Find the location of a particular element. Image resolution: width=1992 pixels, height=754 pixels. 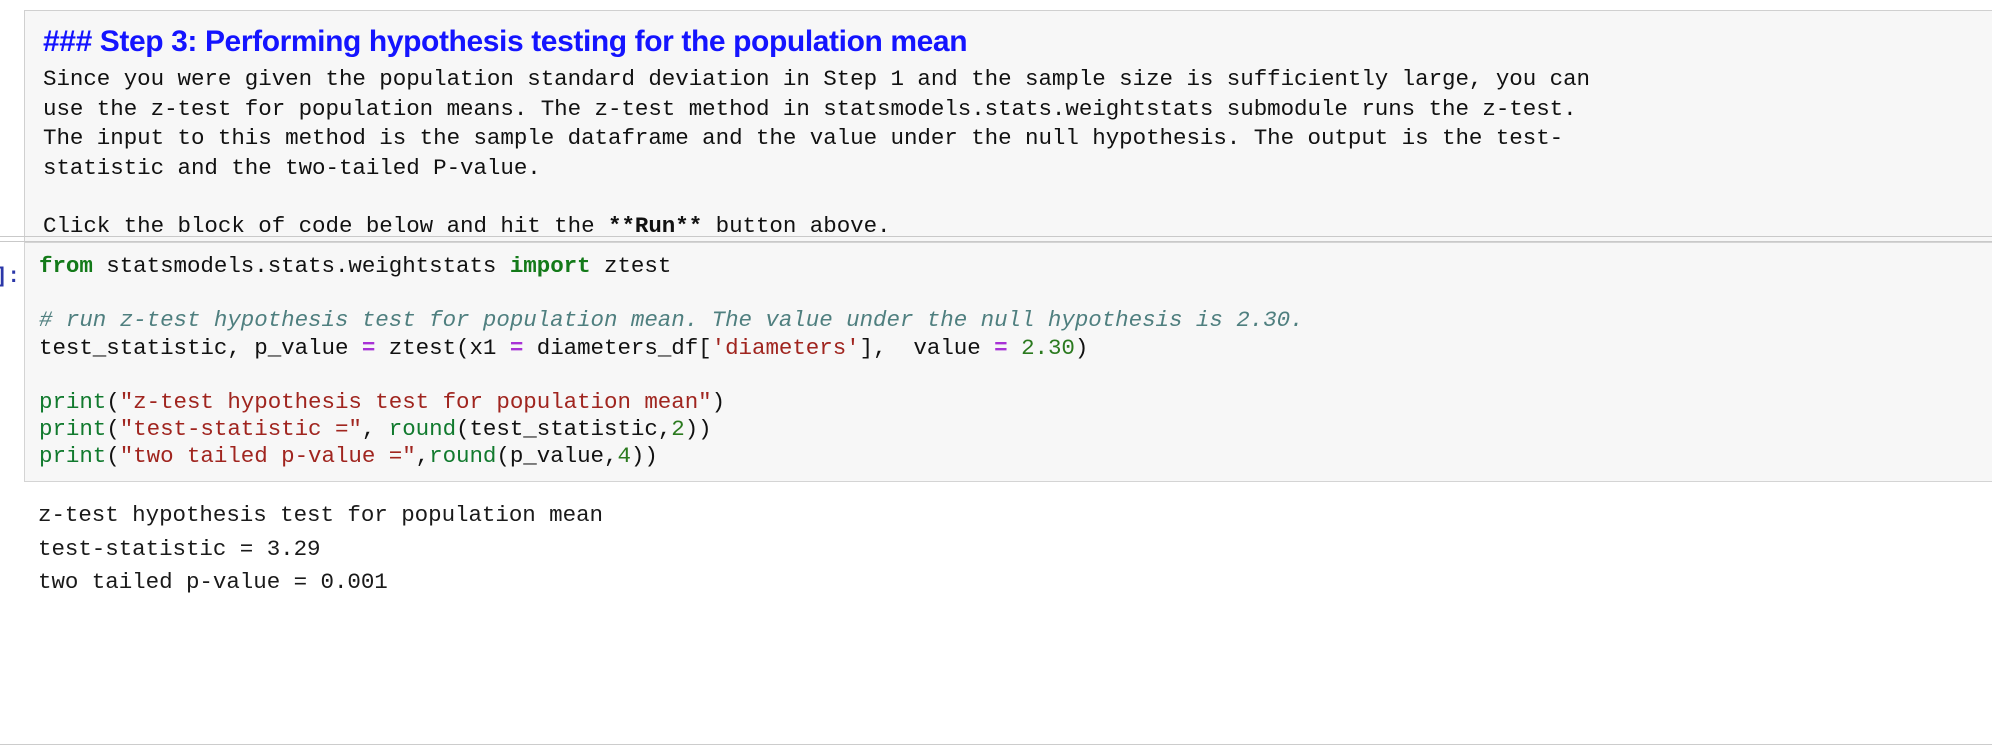

code-token-plain: (test_statistic, is located at coordinates (564, 429).